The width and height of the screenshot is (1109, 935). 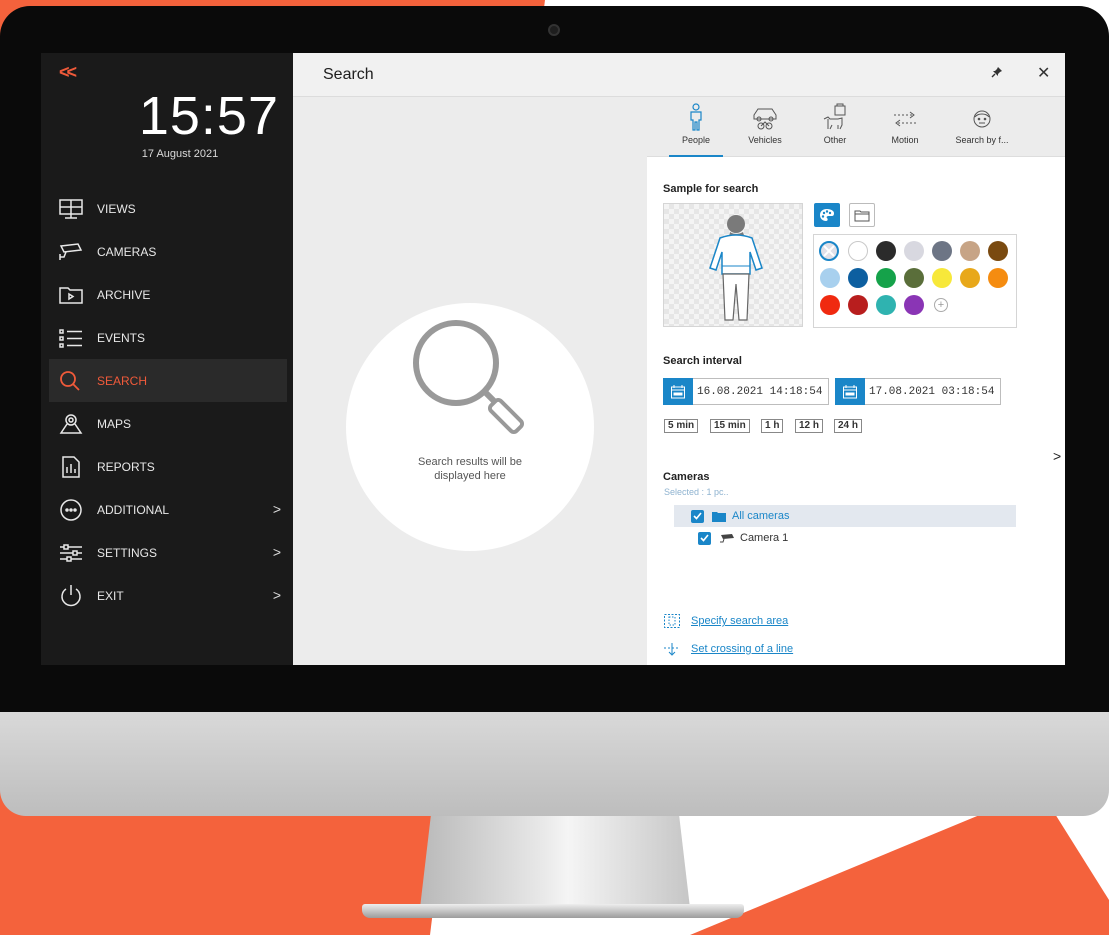 What do you see at coordinates (133, 509) in the screenshot?
I see `nav-label-additional: ADDITIONAL` at bounding box center [133, 509].